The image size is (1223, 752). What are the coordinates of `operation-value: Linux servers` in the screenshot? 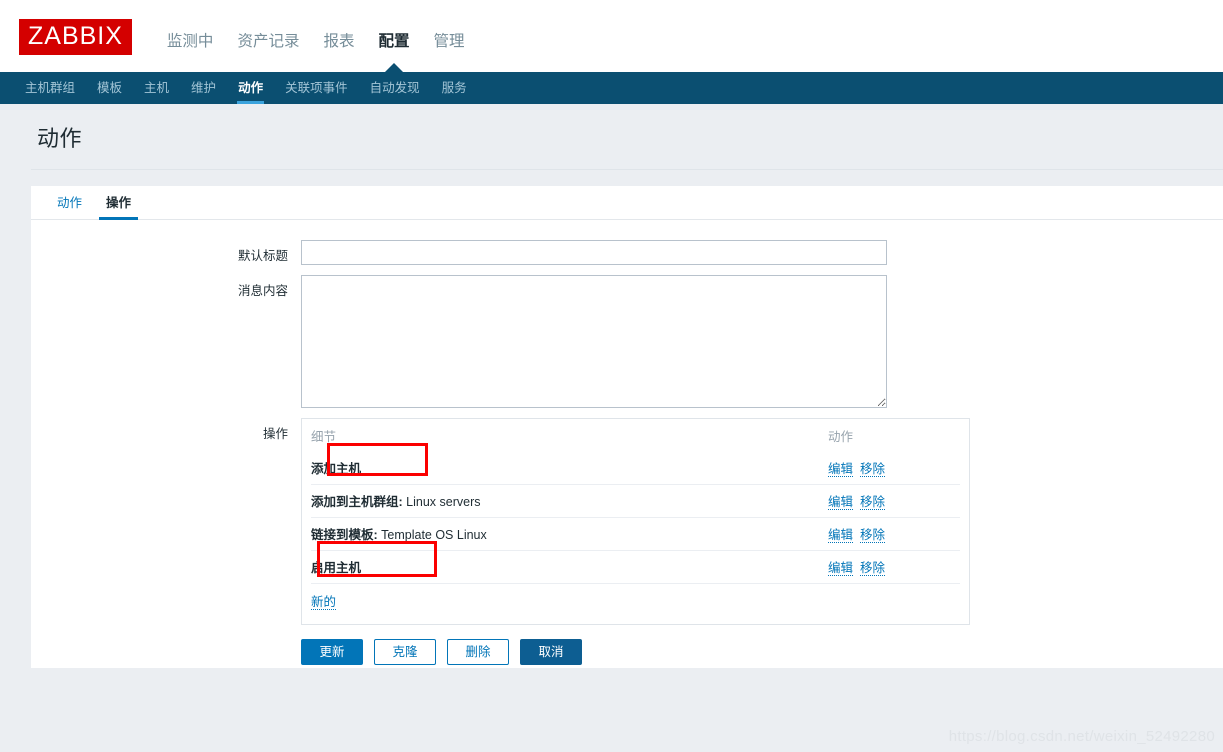 It's located at (441, 502).